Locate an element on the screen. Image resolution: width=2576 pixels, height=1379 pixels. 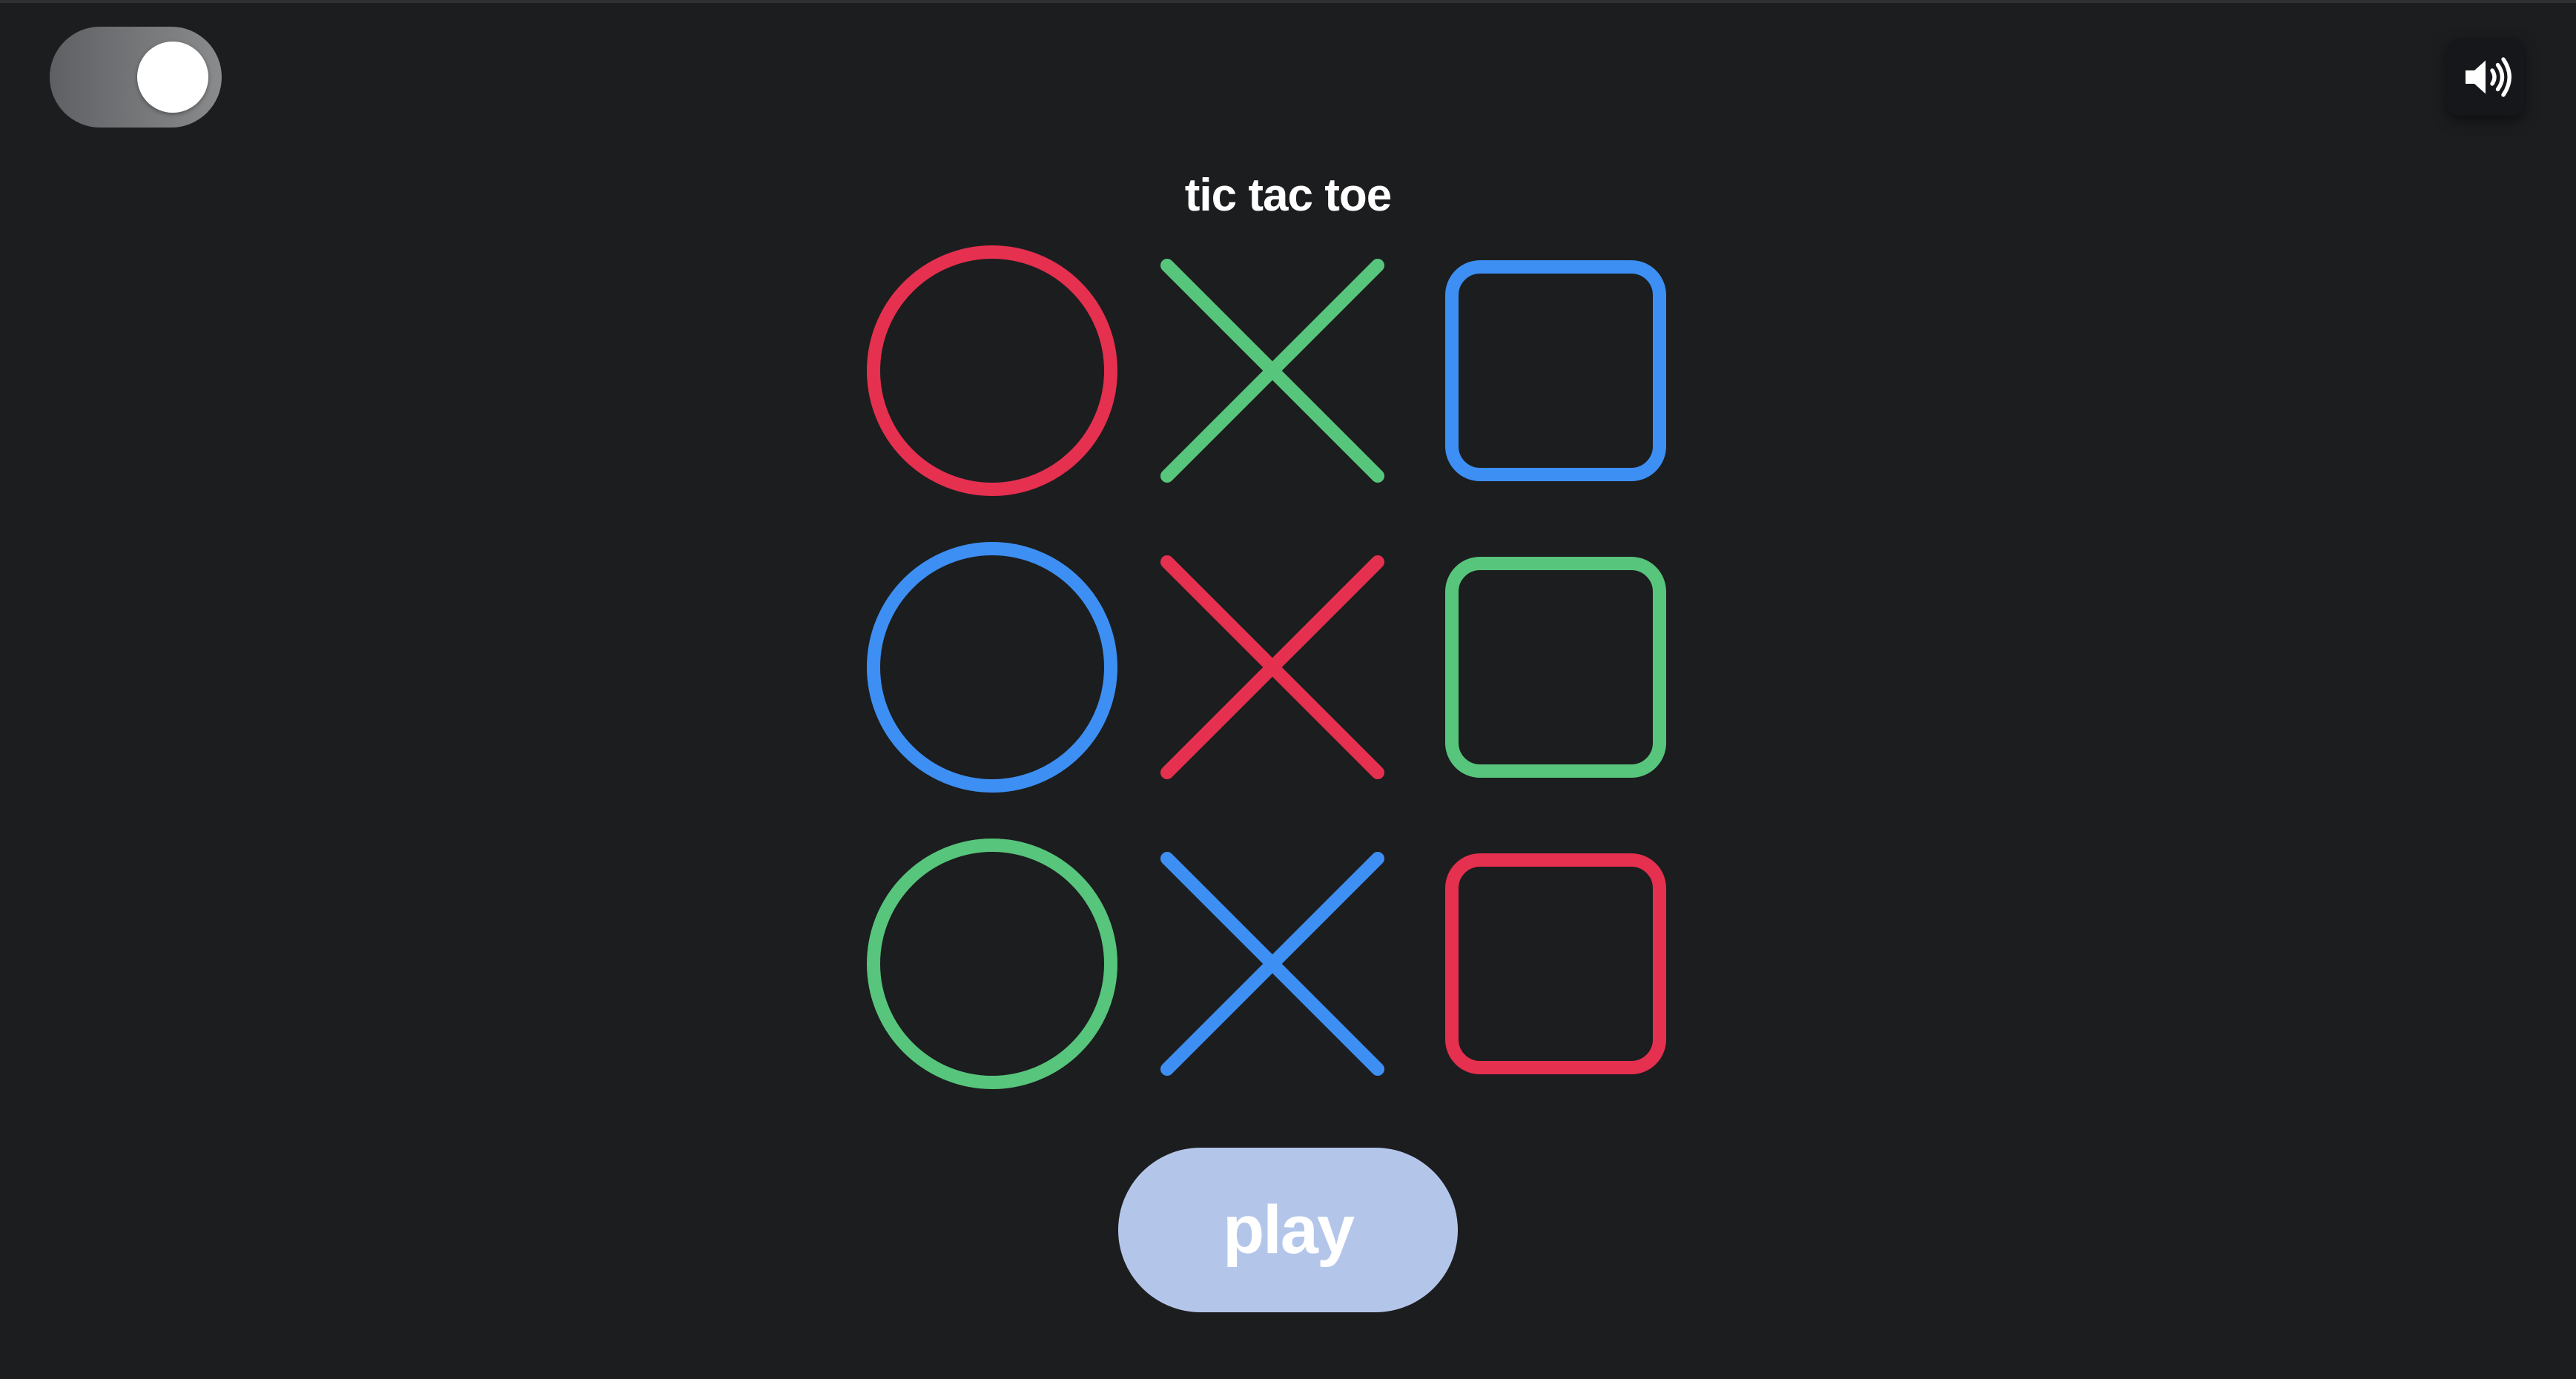
toggle-knob is located at coordinates (172, 77).